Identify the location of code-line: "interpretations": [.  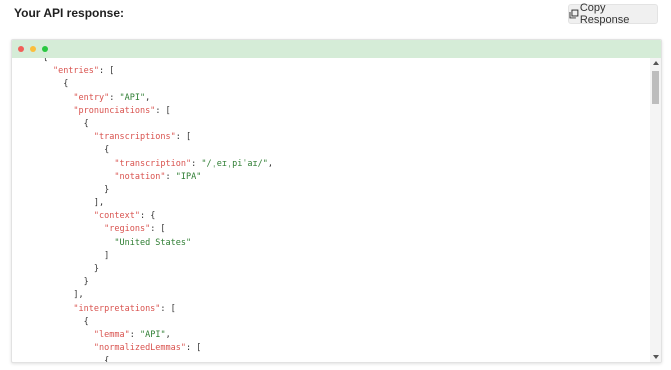
(330, 309).